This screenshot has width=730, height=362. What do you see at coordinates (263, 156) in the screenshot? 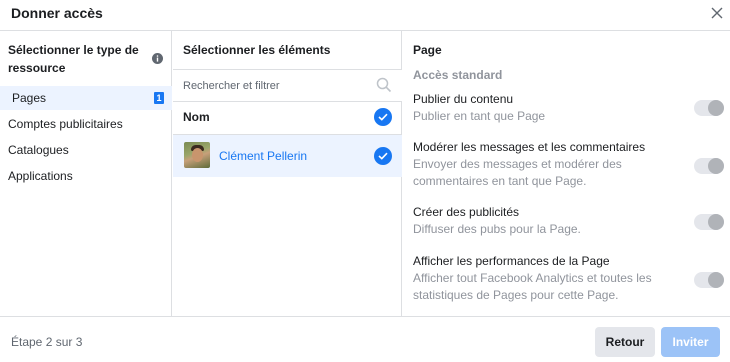
I see `page-name: Clément Pellerin` at bounding box center [263, 156].